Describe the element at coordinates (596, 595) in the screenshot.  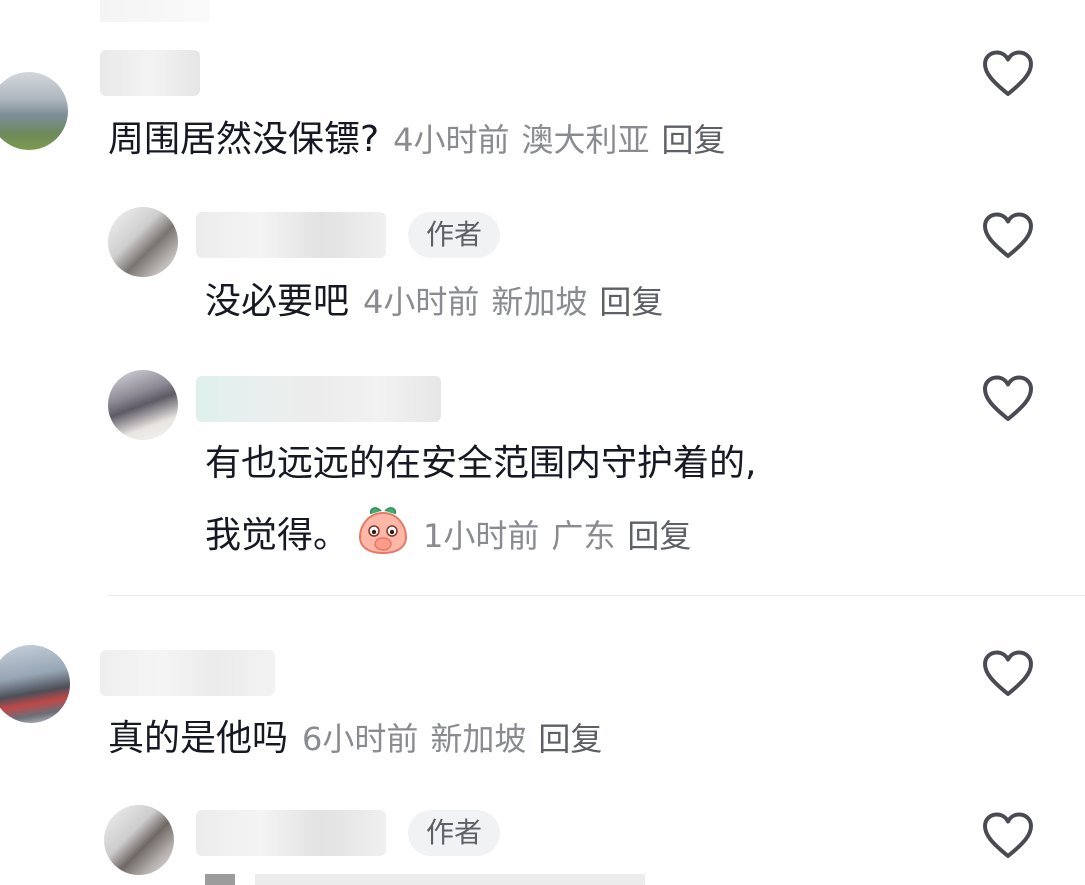
I see `comment-divider` at that location.